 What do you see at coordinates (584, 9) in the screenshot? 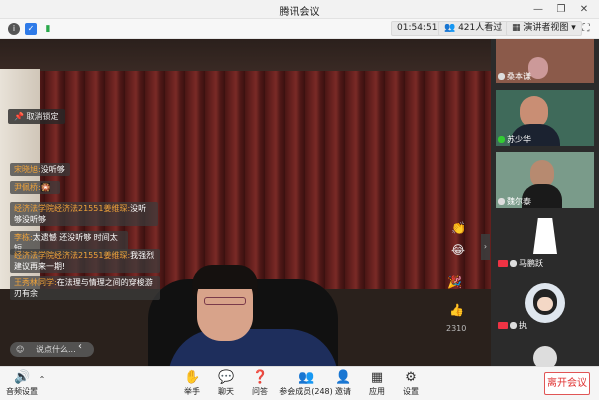
I see `close-button: ✕` at bounding box center [584, 9].